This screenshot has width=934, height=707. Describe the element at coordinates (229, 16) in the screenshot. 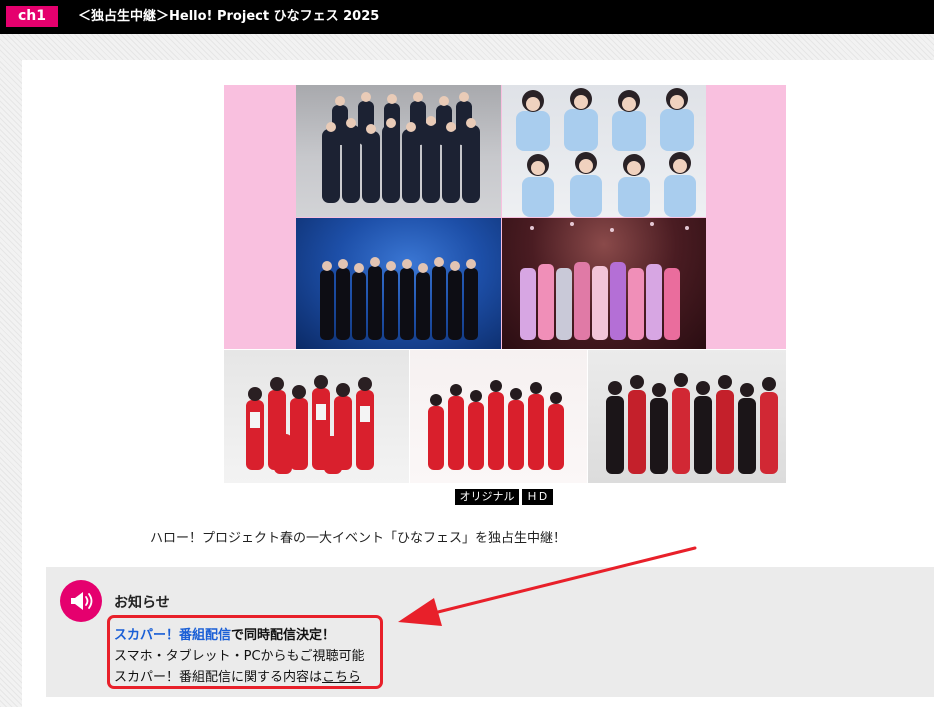

I see `program-title: ＜独占生中継＞Hello! Project ひなフェス 2025` at that location.